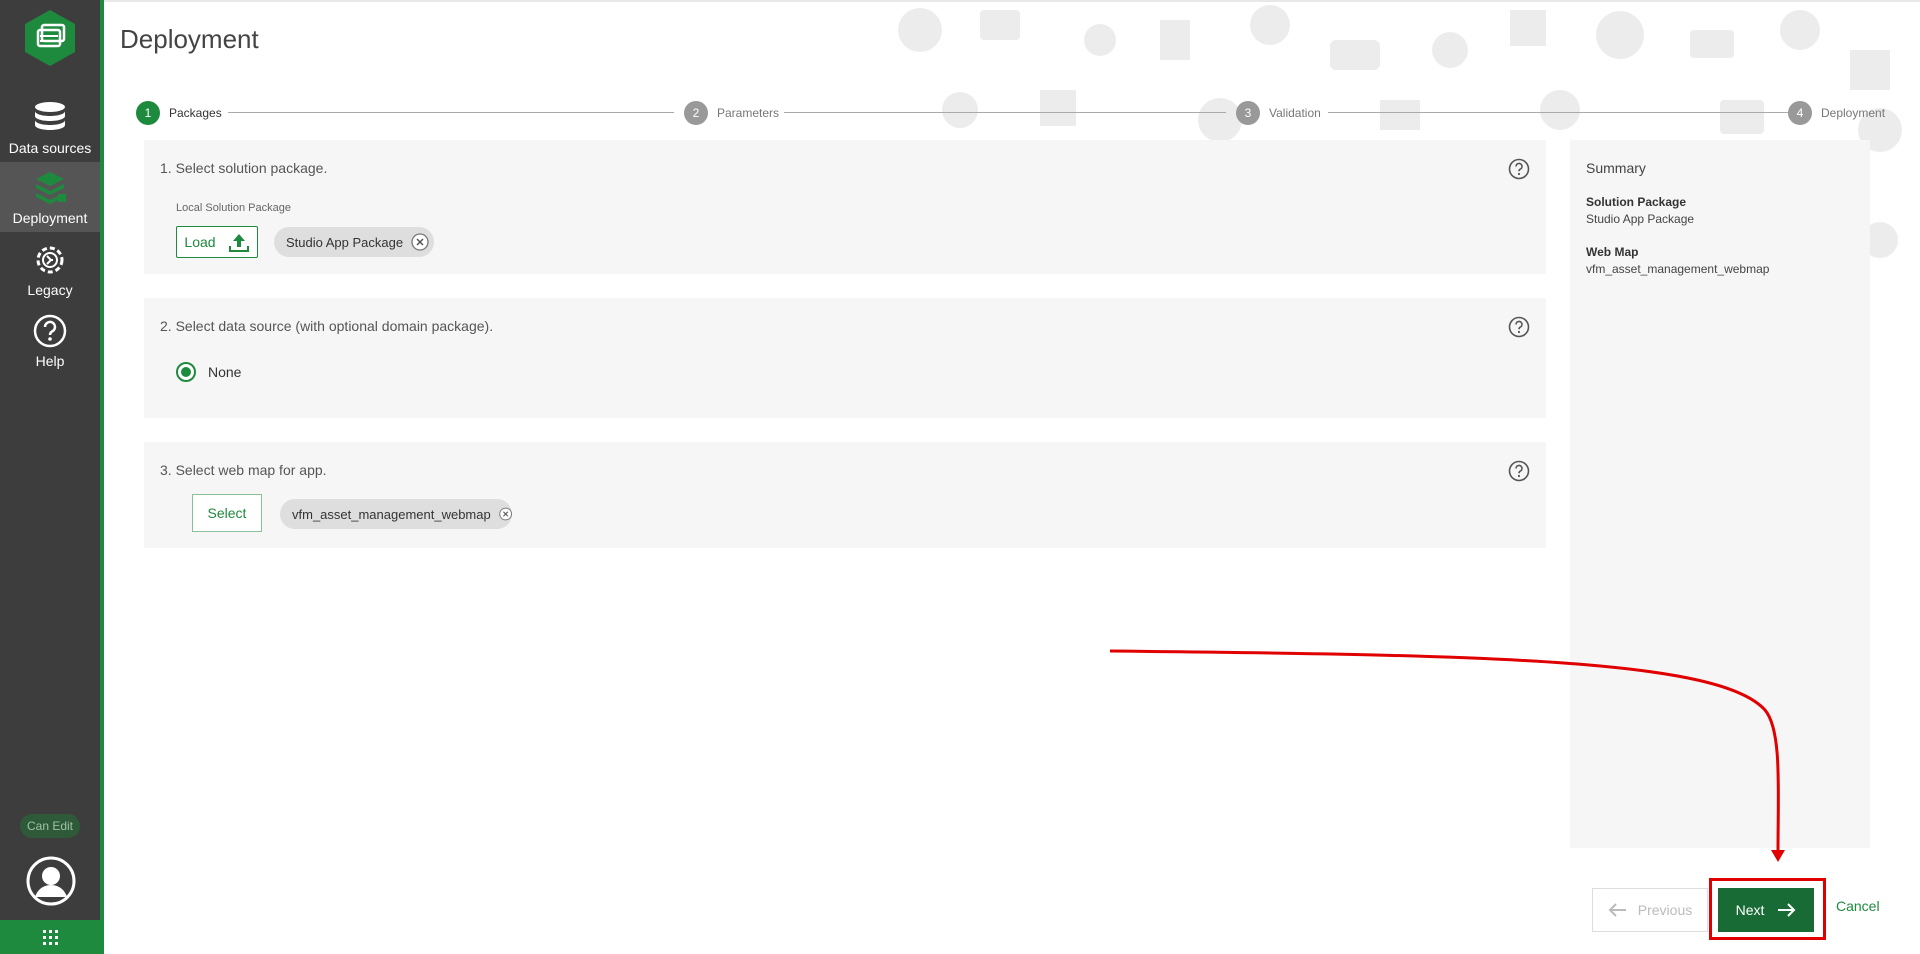 The image size is (1920, 954). What do you see at coordinates (50, 116) in the screenshot?
I see `database-icon` at bounding box center [50, 116].